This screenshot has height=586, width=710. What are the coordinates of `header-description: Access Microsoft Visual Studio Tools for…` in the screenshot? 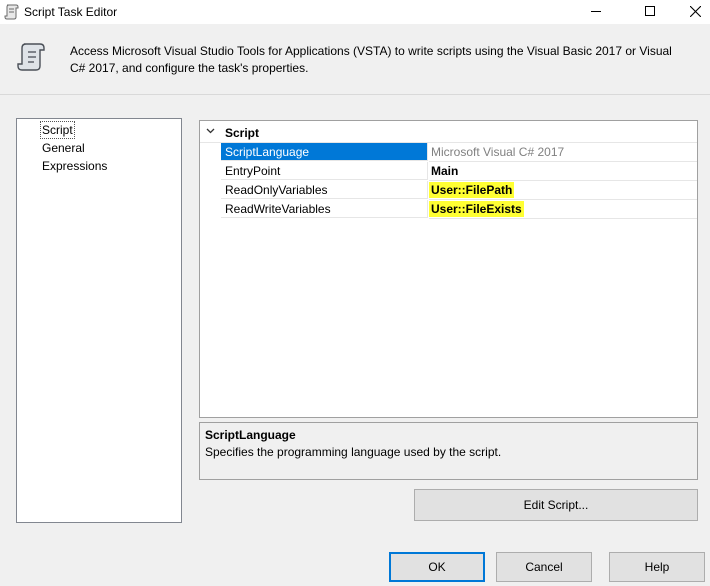 It's located at (371, 59).